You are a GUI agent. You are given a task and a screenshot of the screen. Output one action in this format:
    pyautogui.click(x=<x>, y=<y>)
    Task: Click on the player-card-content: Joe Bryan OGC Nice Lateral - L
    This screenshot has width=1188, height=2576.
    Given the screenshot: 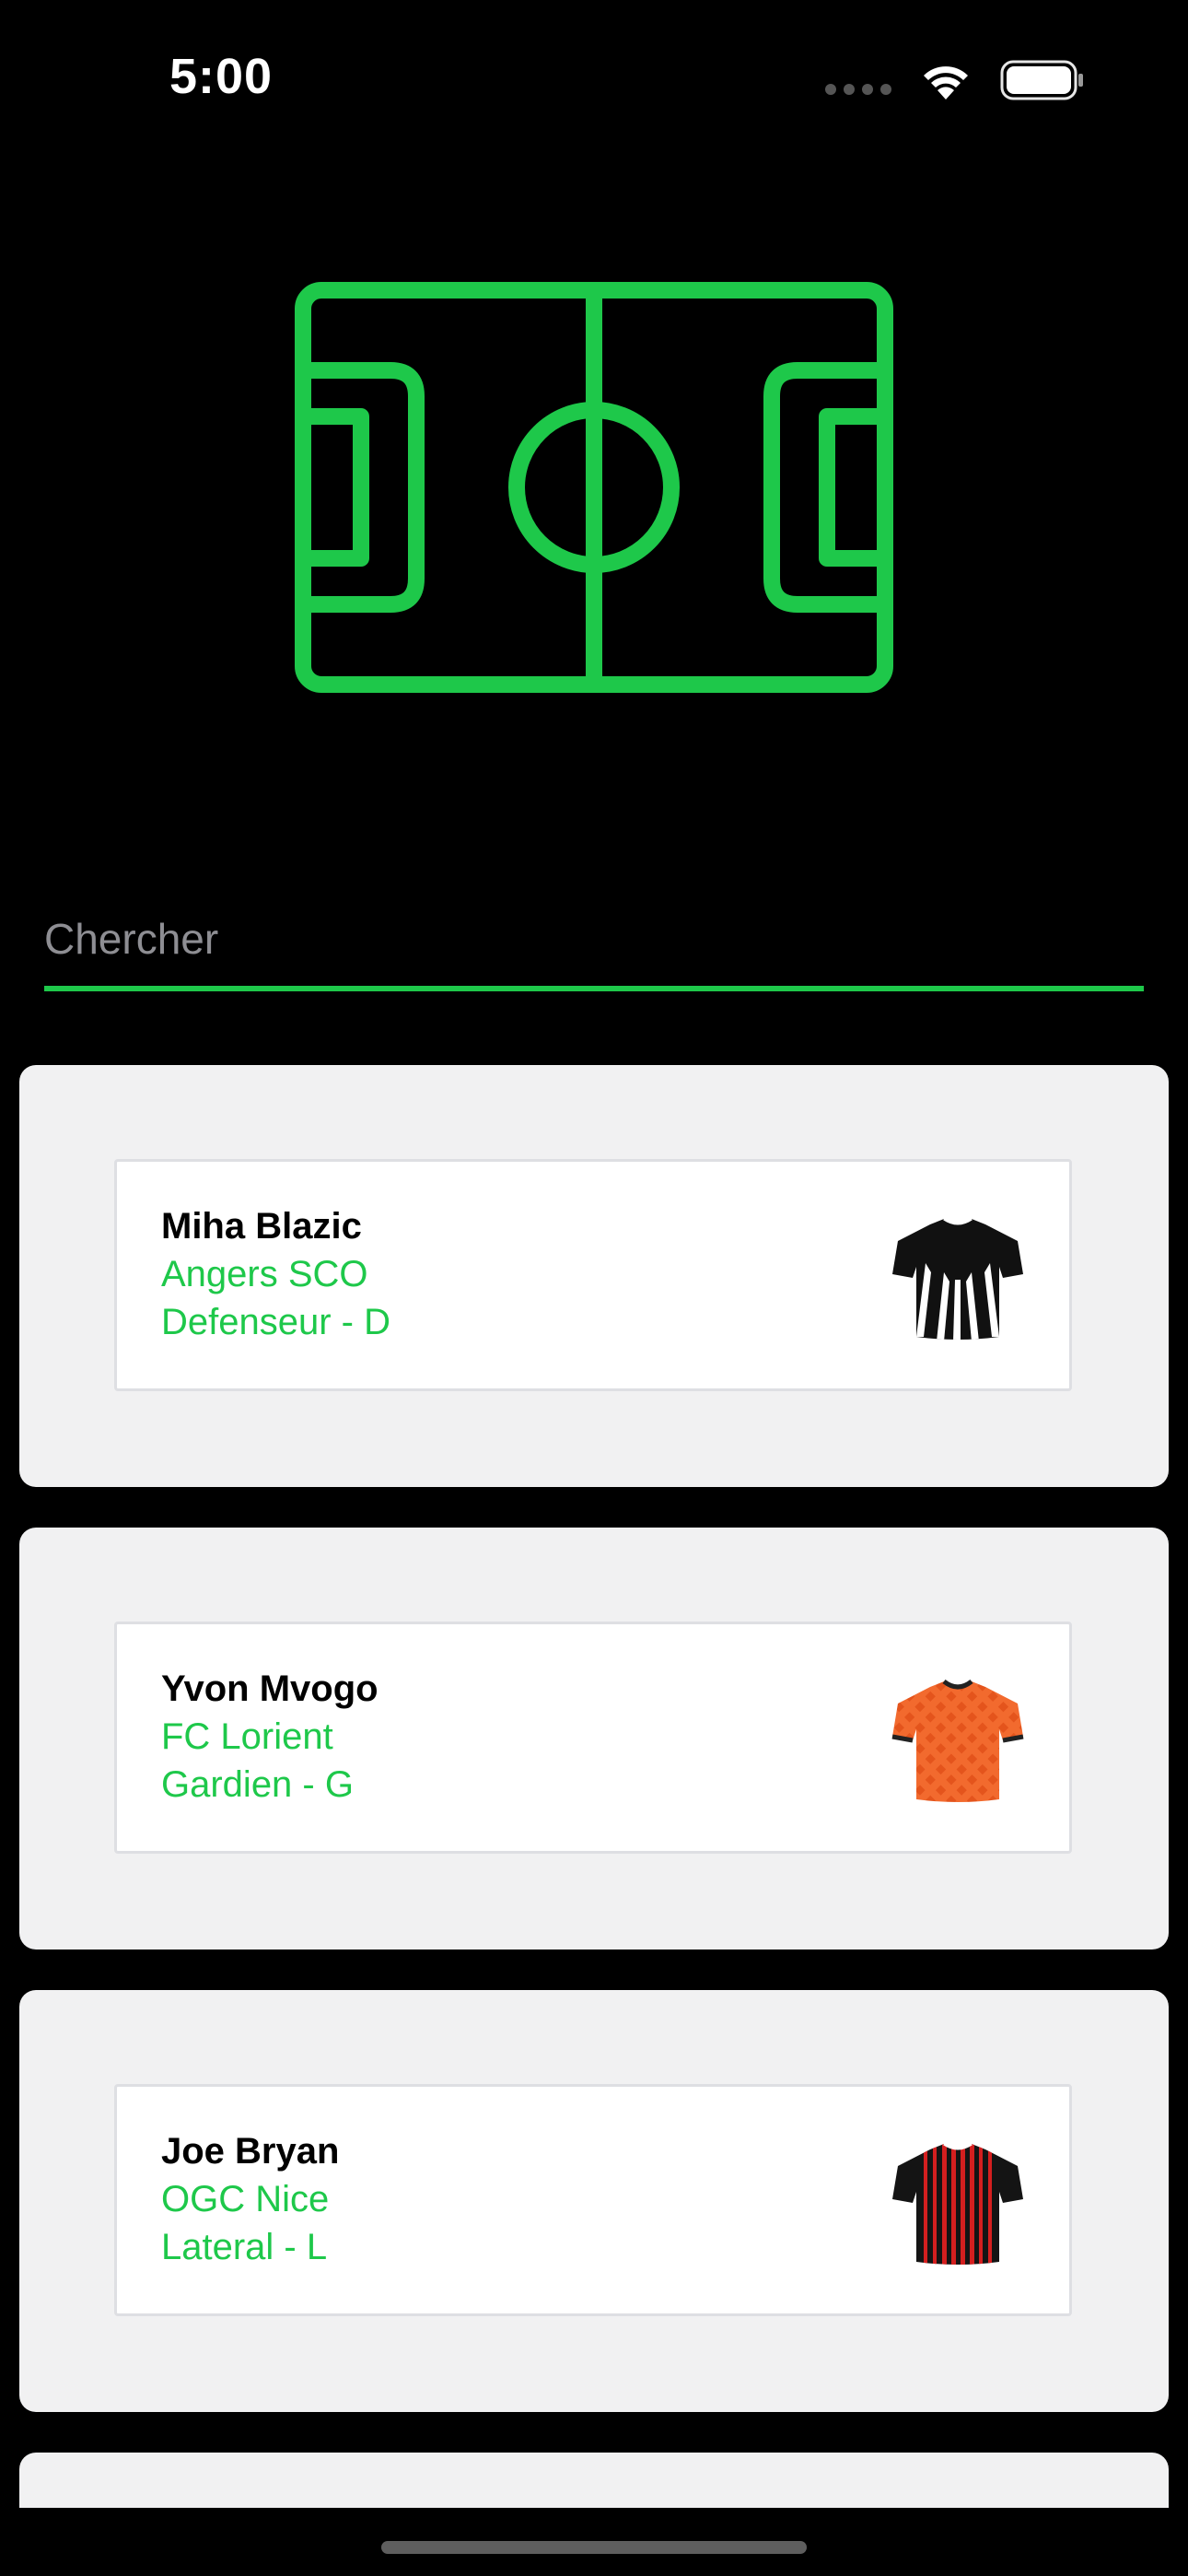 What is the action you would take?
    pyautogui.click(x=593, y=2200)
    